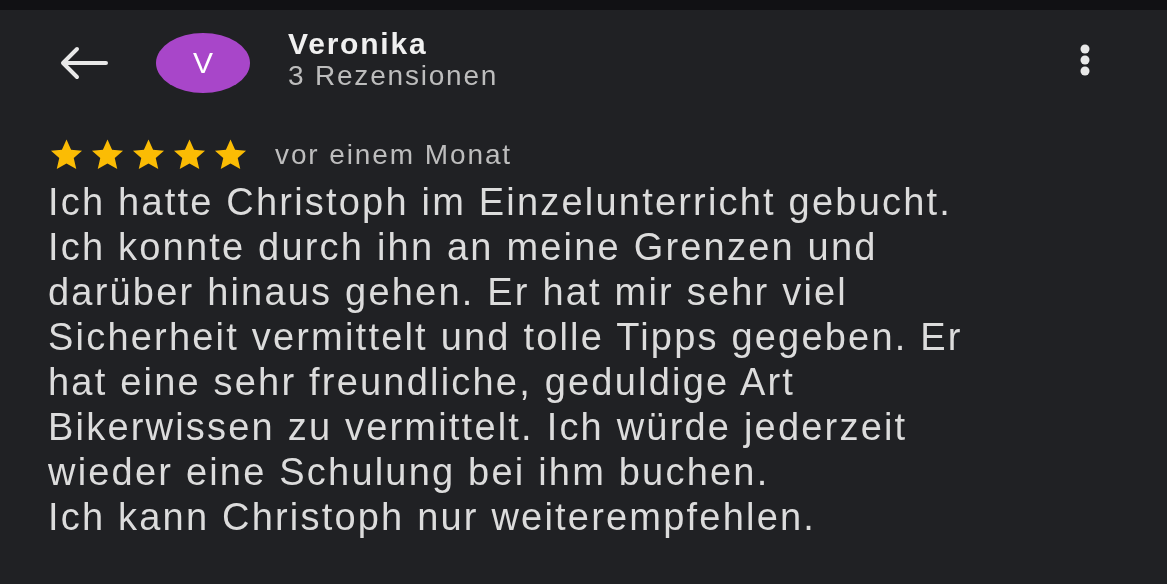 The width and height of the screenshot is (1167, 584). I want to click on back-arrow-icon, so click(83, 63).